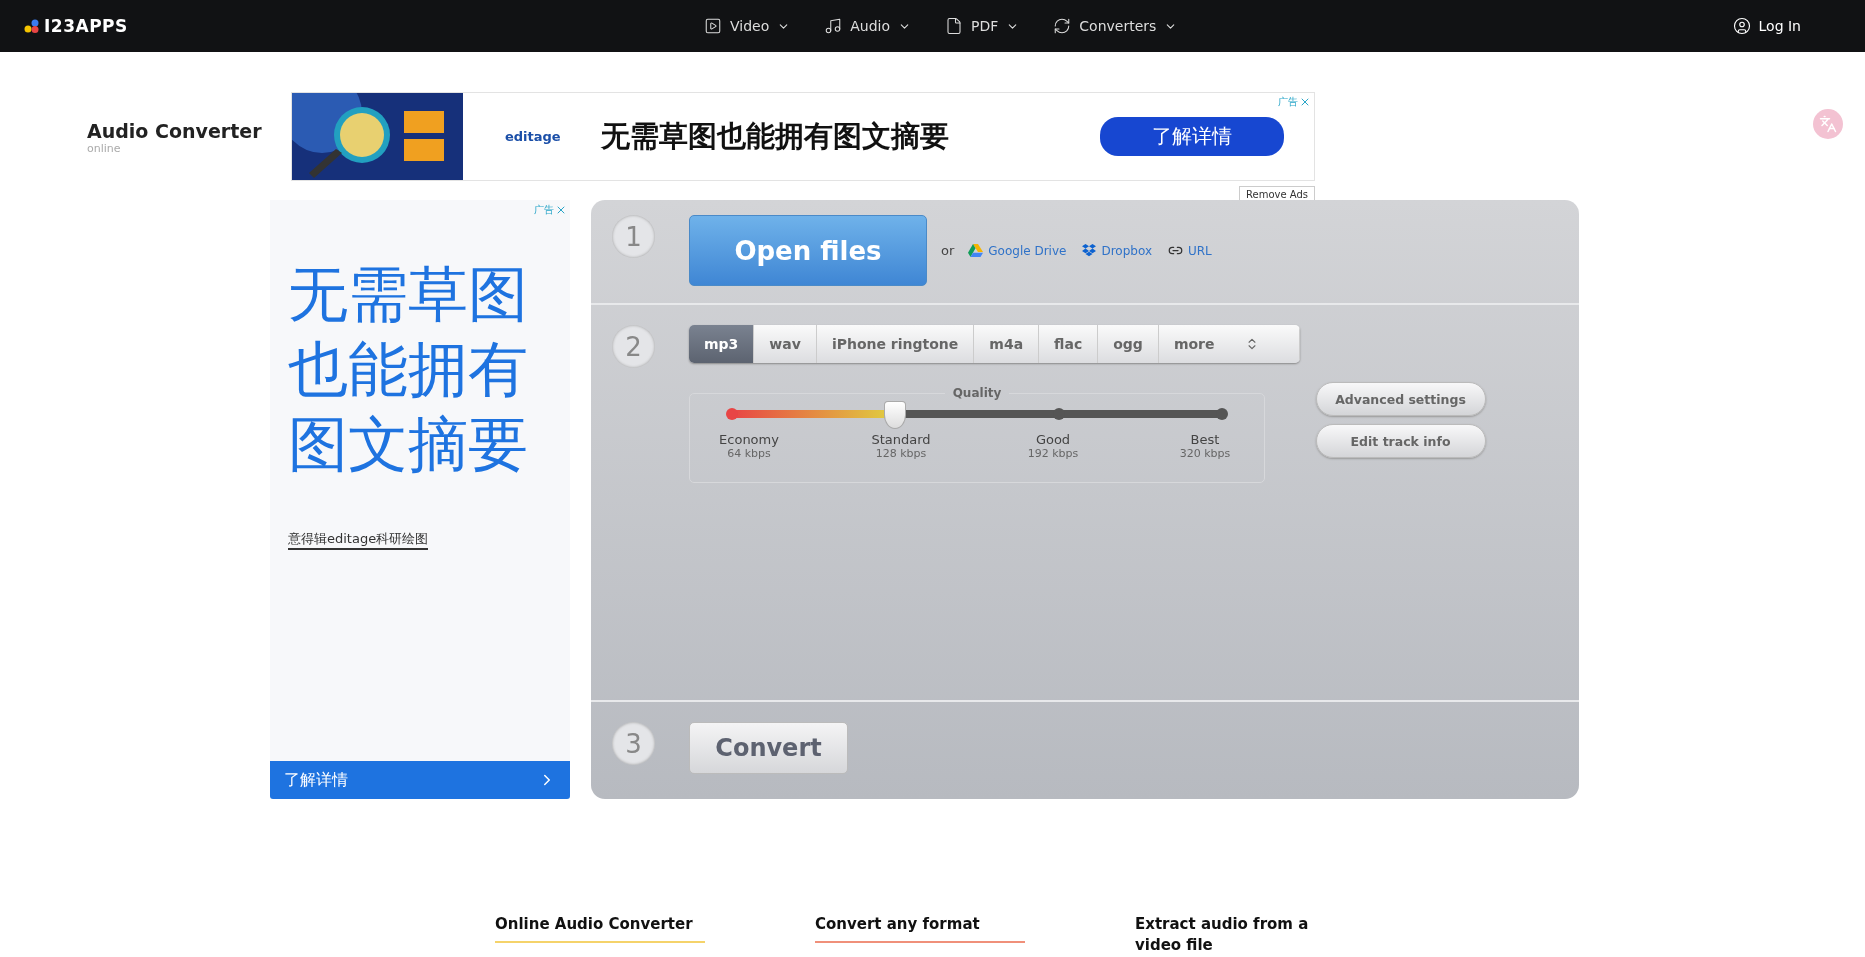  Describe the element at coordinates (1089, 250) in the screenshot. I see `dropbox-icon` at that location.